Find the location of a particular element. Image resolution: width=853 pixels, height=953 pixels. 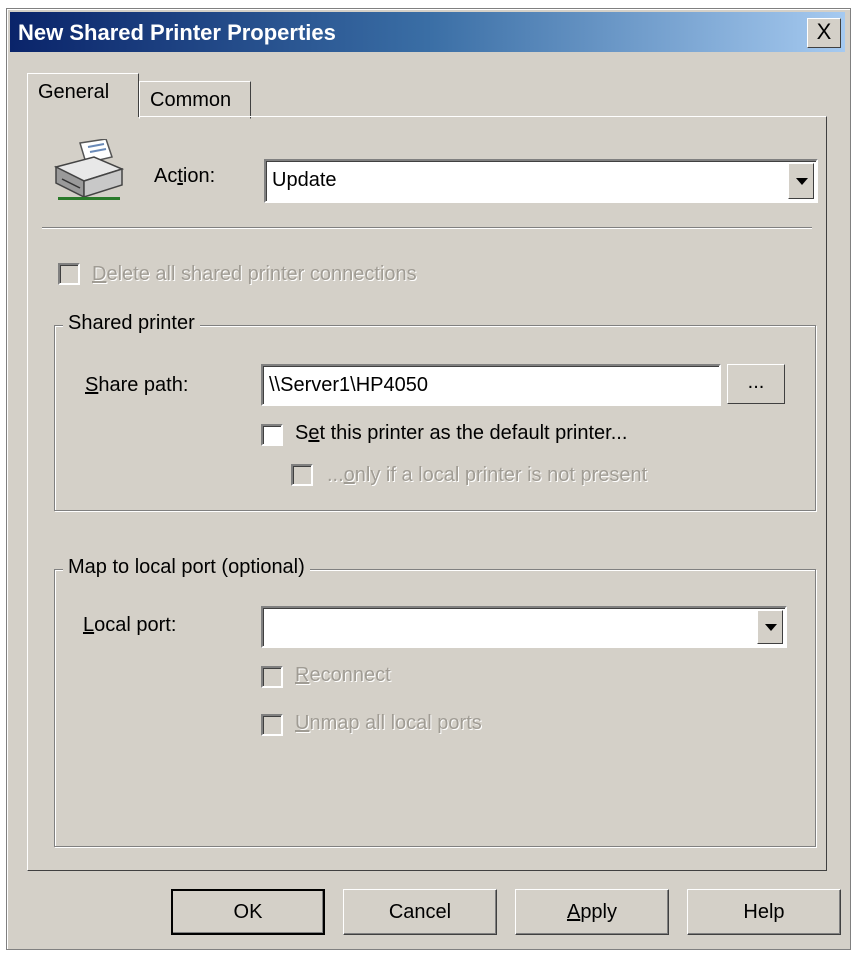

local-port-label: Local port: is located at coordinates (130, 625).